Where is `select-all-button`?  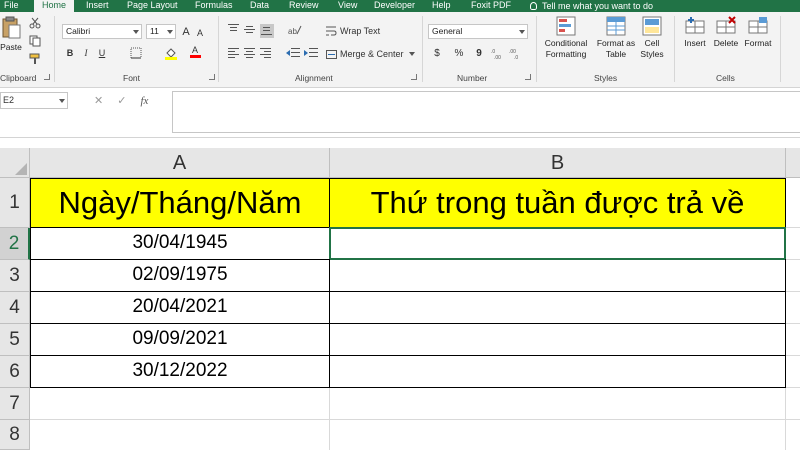
select-all-button is located at coordinates (15, 163).